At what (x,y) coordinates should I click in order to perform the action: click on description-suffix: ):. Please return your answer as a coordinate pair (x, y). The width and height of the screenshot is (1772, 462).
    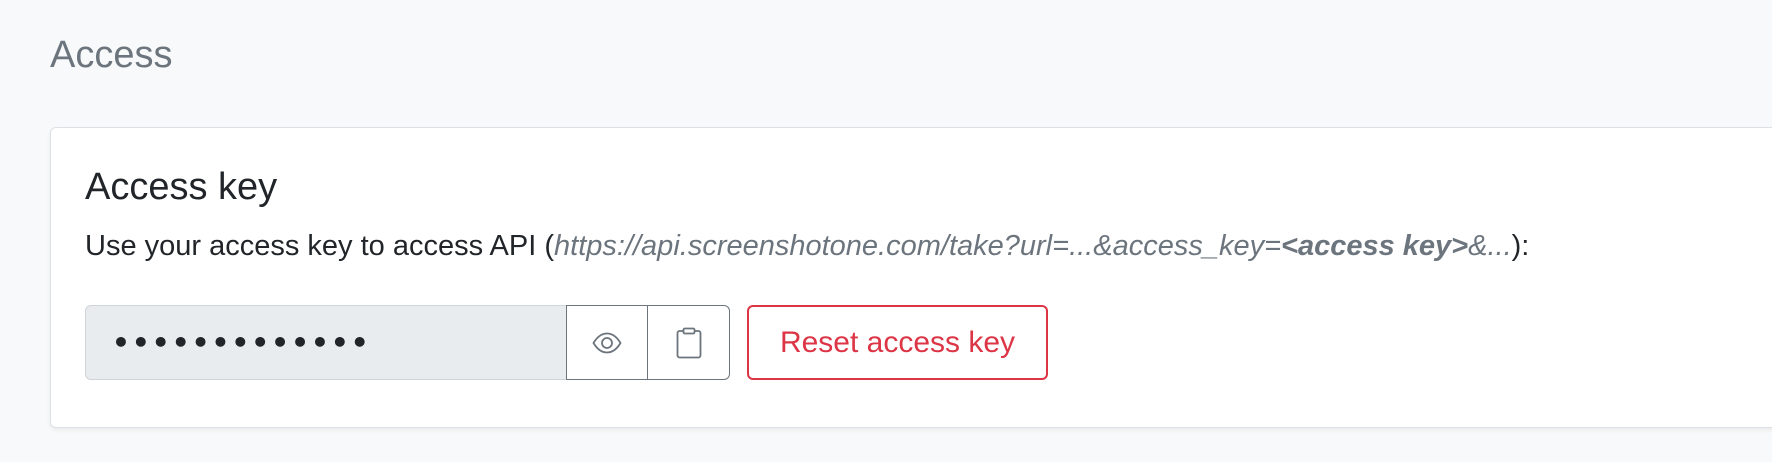
    Looking at the image, I should click on (1520, 246).